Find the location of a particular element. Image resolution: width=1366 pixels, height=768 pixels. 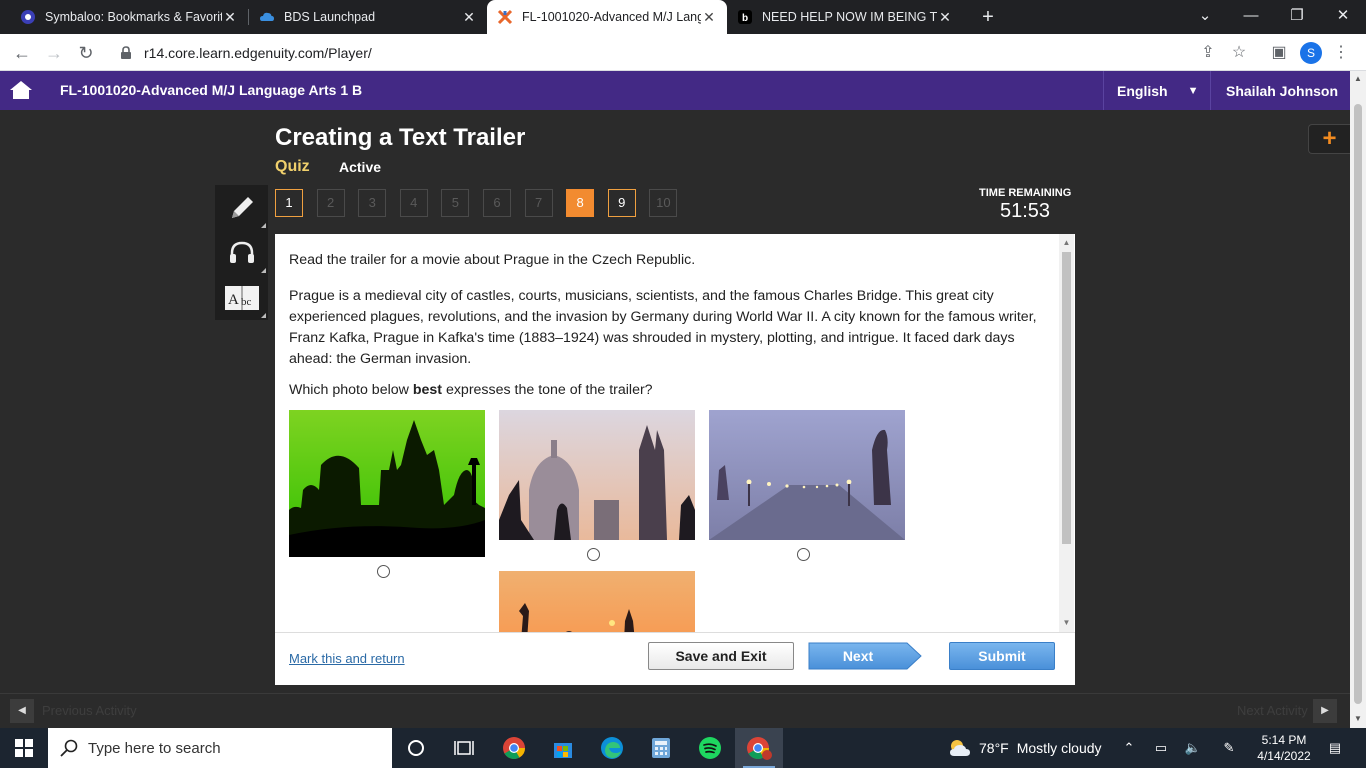

next-arrow-icon: ▶ is located at coordinates (1325, 711).